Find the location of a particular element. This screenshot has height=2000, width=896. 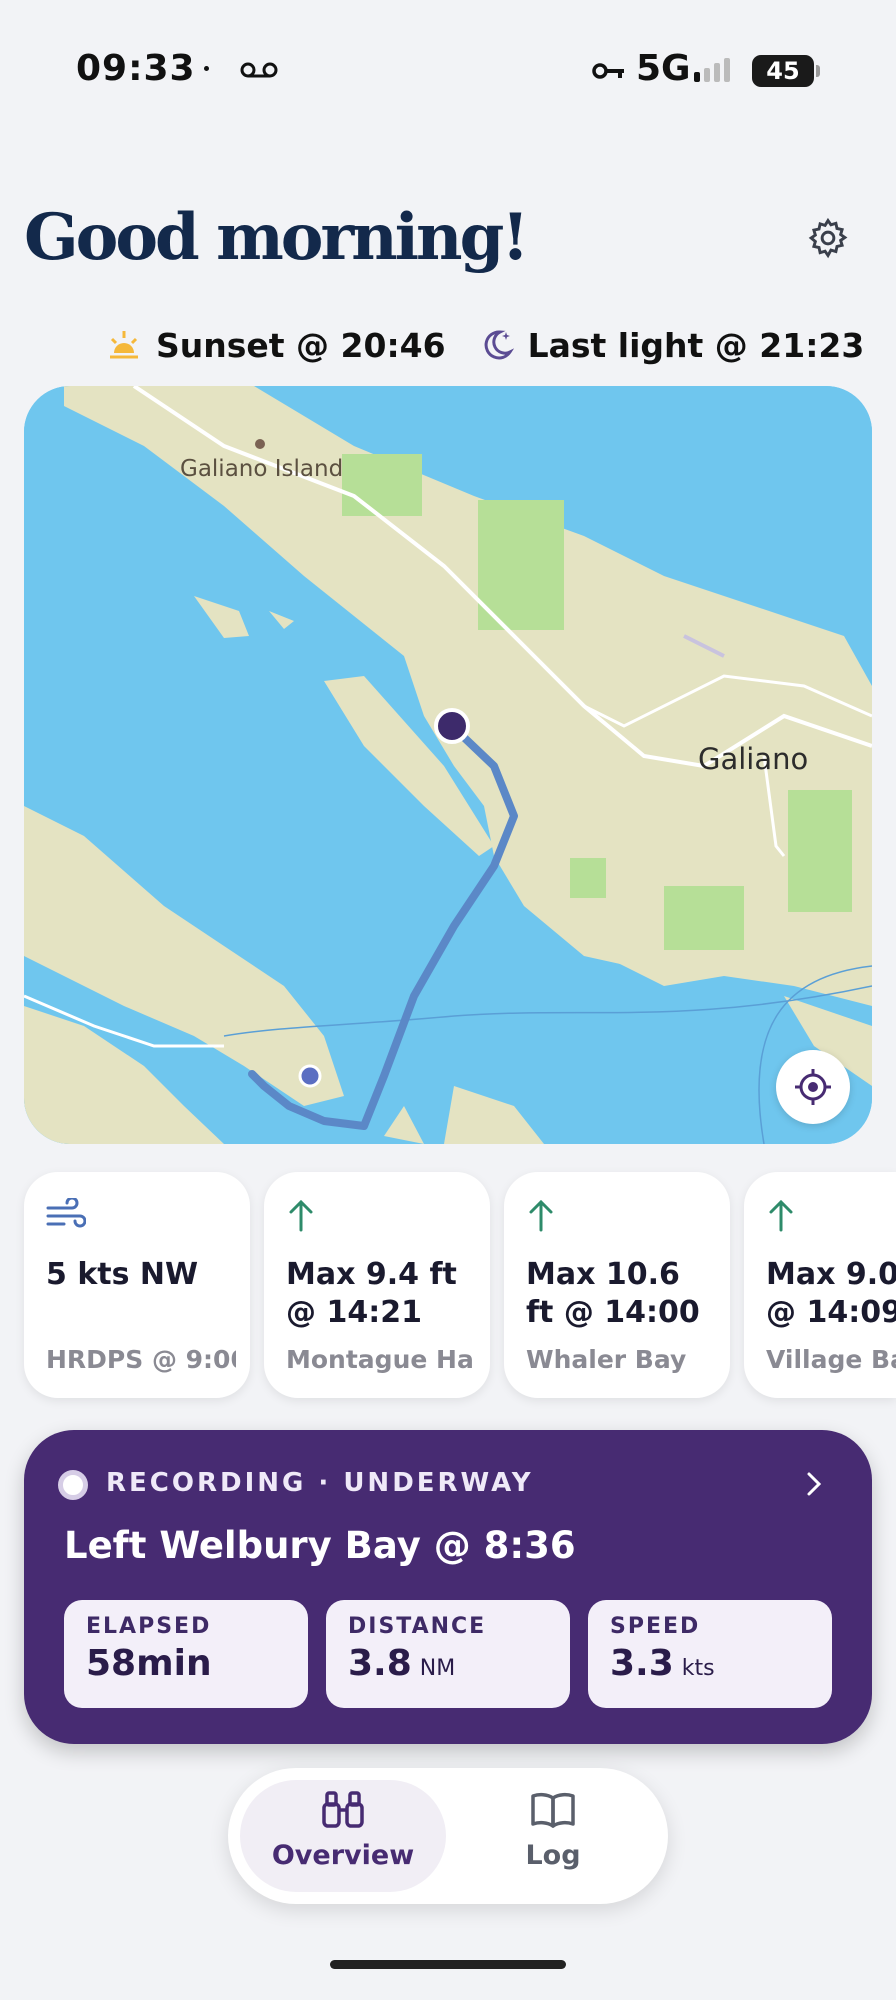

binoculars-icon is located at coordinates (343, 1809).